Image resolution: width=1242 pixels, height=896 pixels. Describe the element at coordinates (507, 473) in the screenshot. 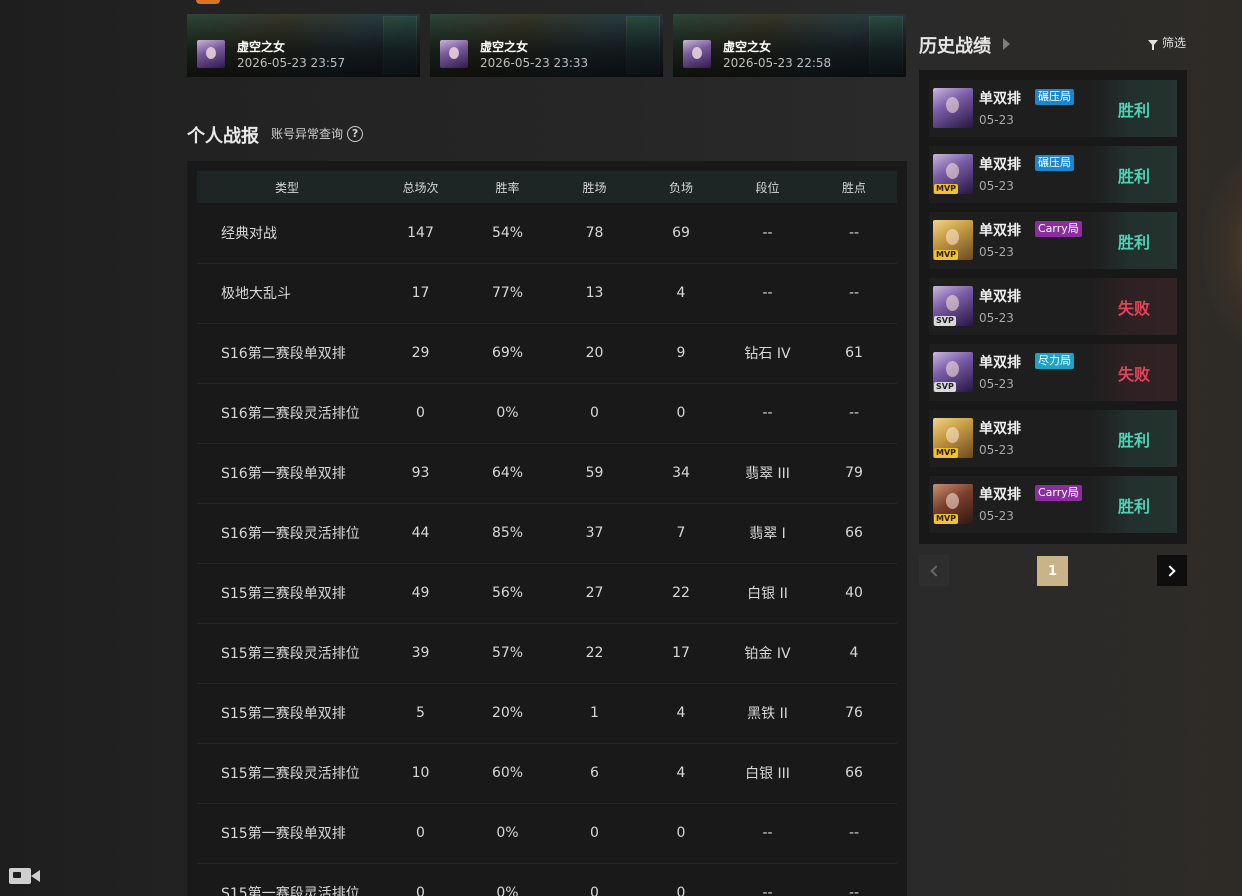

I see `cell-winrate: 64%` at that location.